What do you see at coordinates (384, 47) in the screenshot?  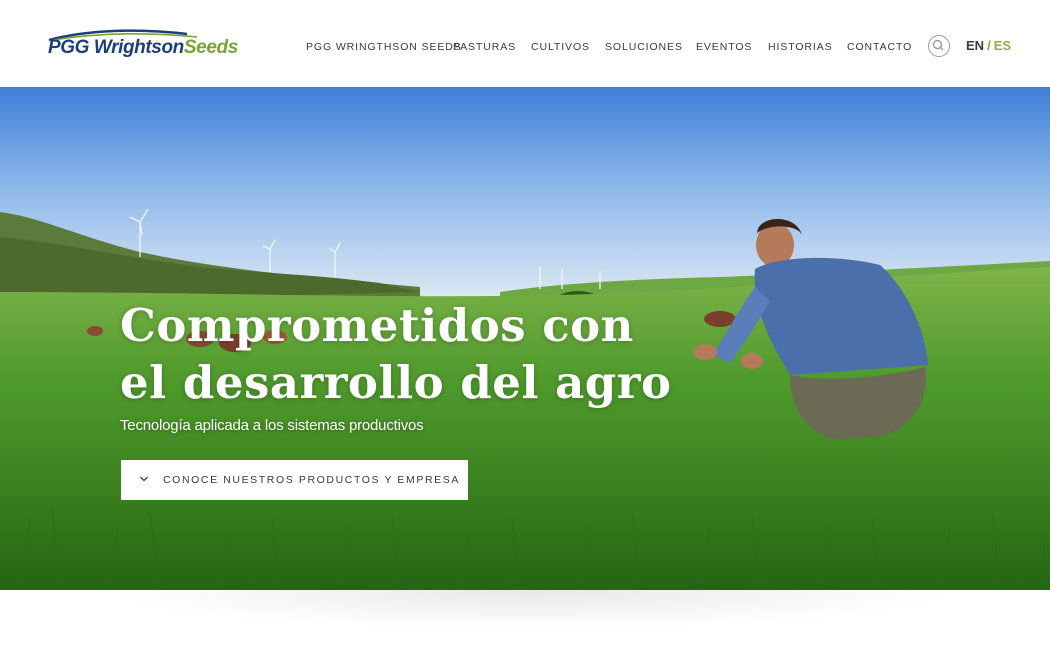 I see `nav-item-pgg-seeds: PGG WRINGTHSON SEEDS` at bounding box center [384, 47].